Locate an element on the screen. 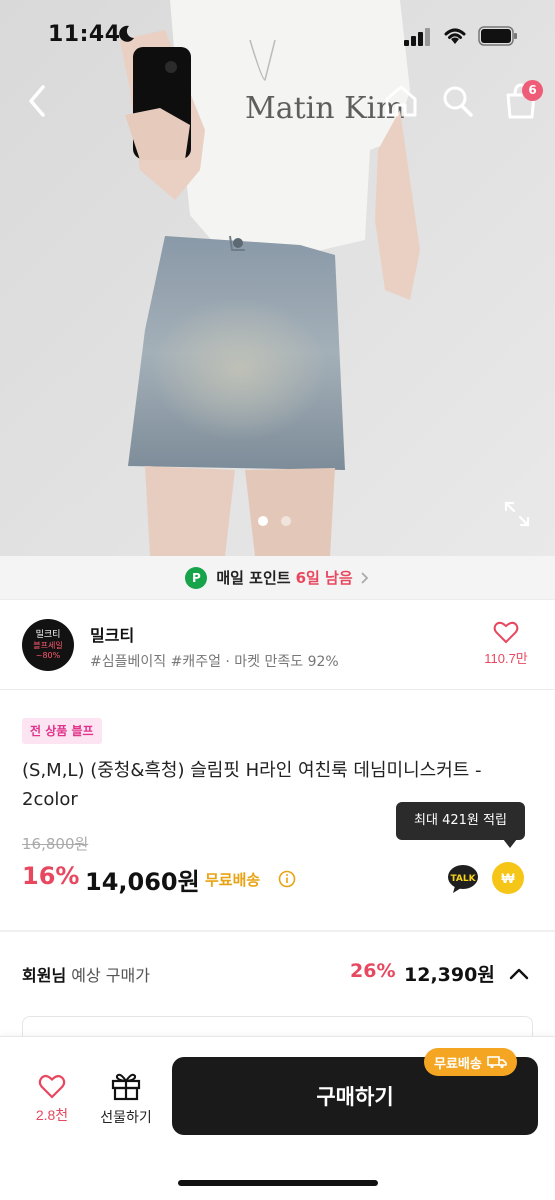  home-icon is located at coordinates (401, 100).